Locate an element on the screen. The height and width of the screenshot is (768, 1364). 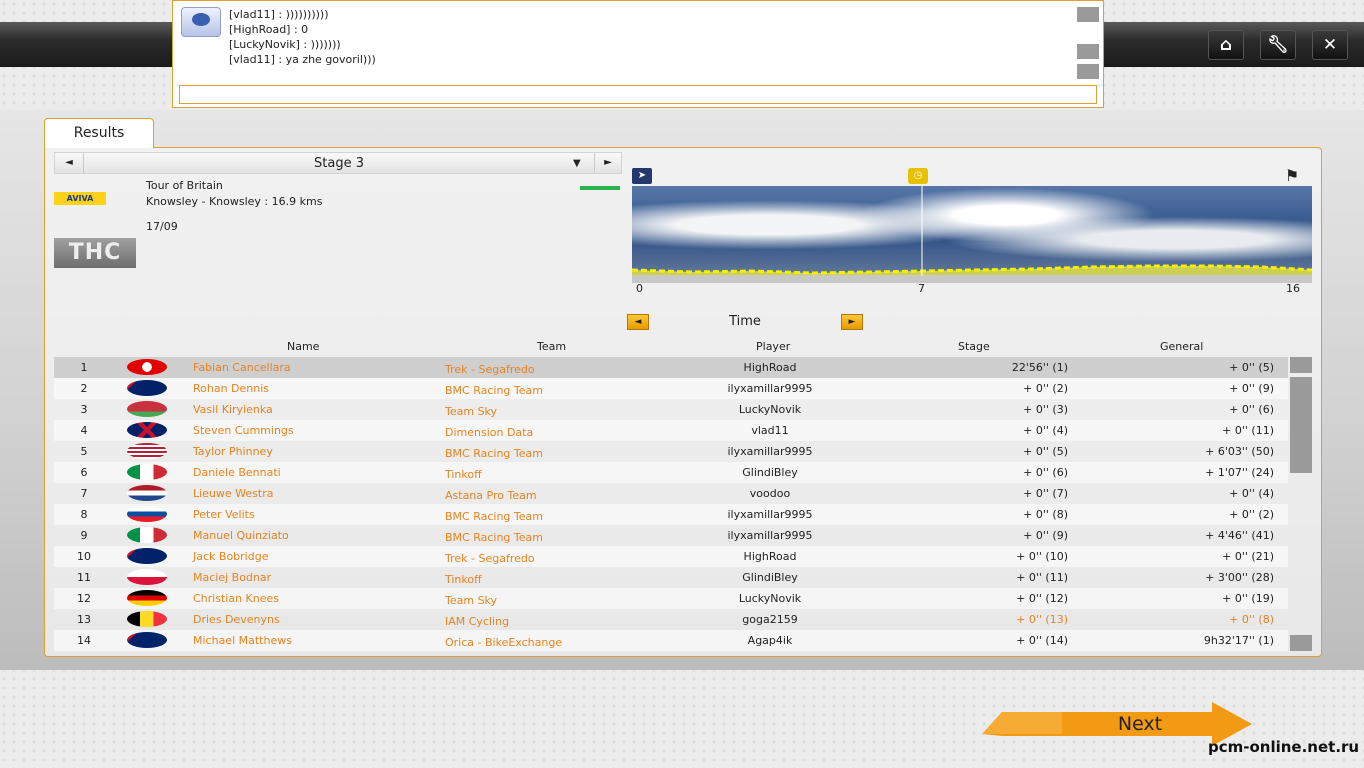
race-name: Tour of Britain is located at coordinates (184, 185).